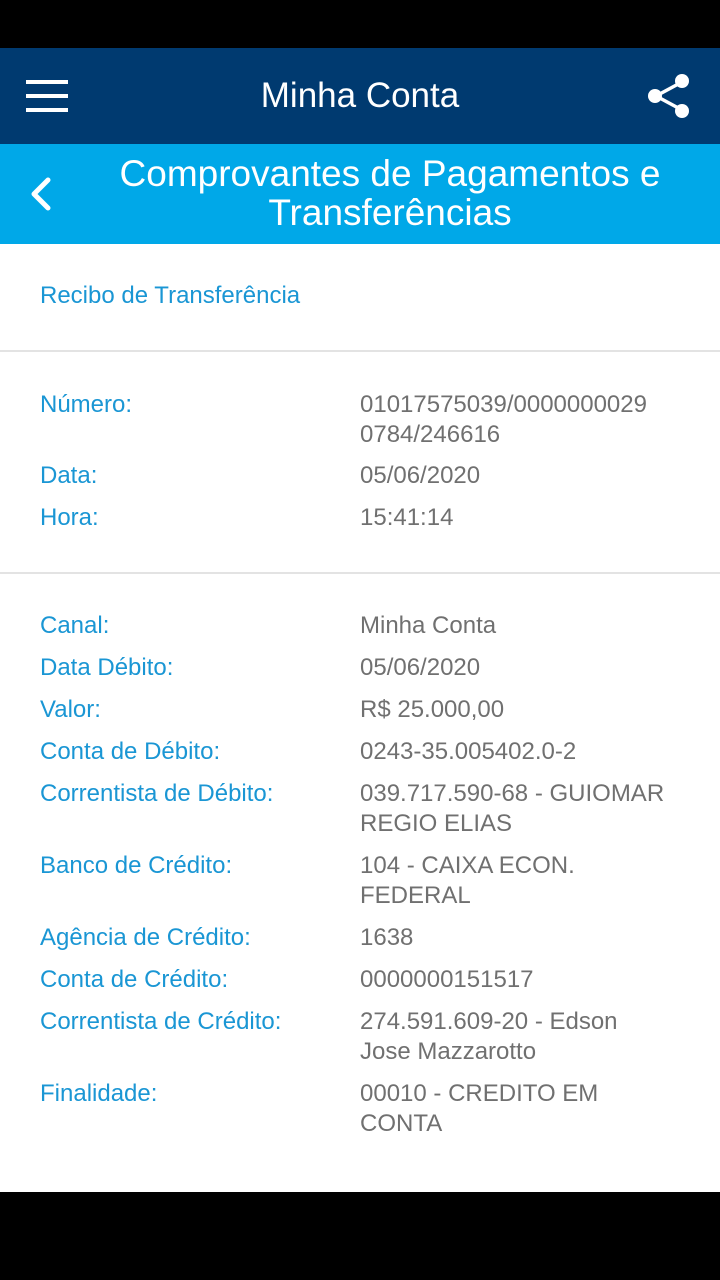 The height and width of the screenshot is (1280, 720). Describe the element at coordinates (360, 1236) in the screenshot. I see `navigation-bar` at that location.